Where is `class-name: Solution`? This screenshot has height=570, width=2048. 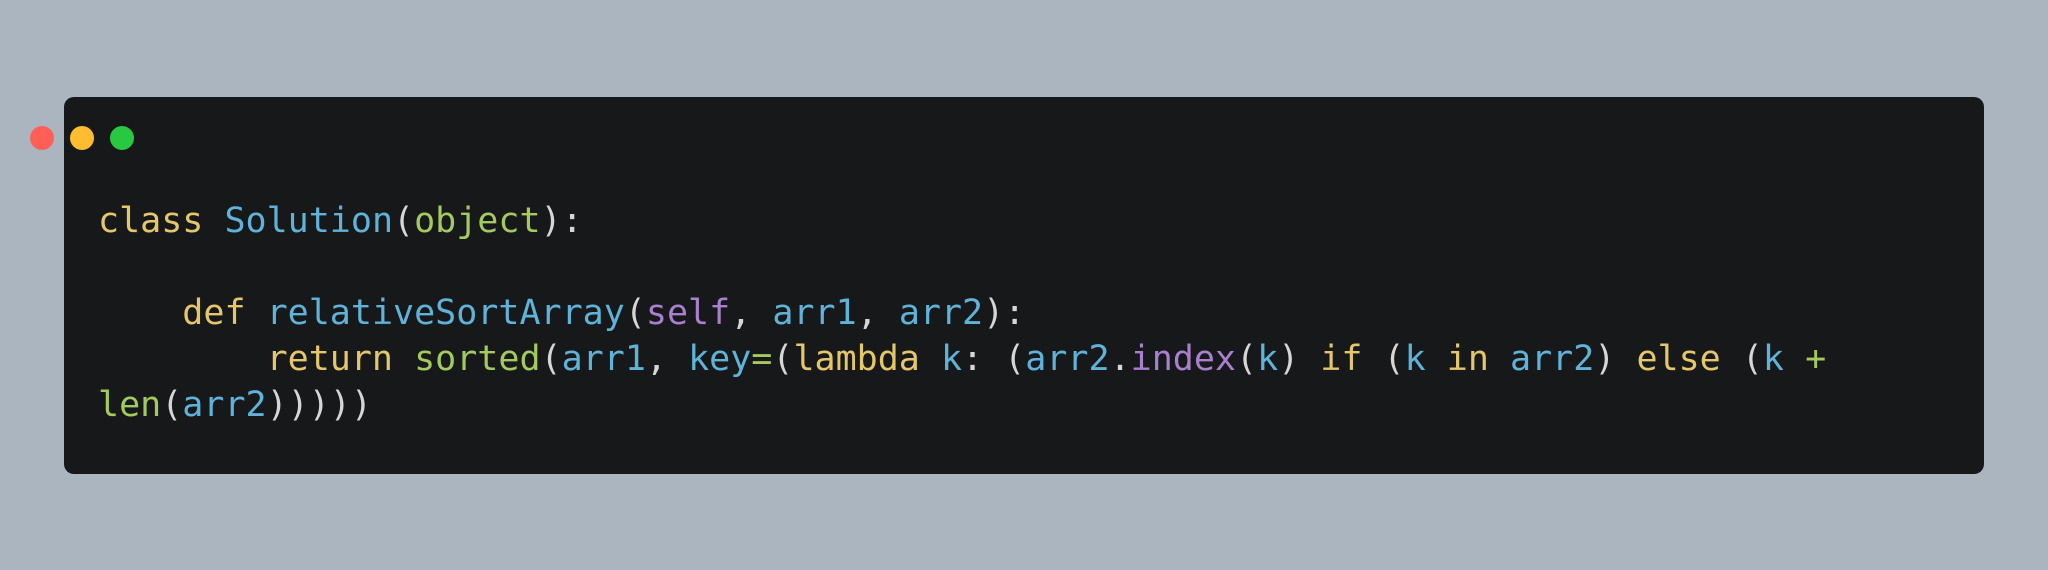
class-name: Solution is located at coordinates (309, 221).